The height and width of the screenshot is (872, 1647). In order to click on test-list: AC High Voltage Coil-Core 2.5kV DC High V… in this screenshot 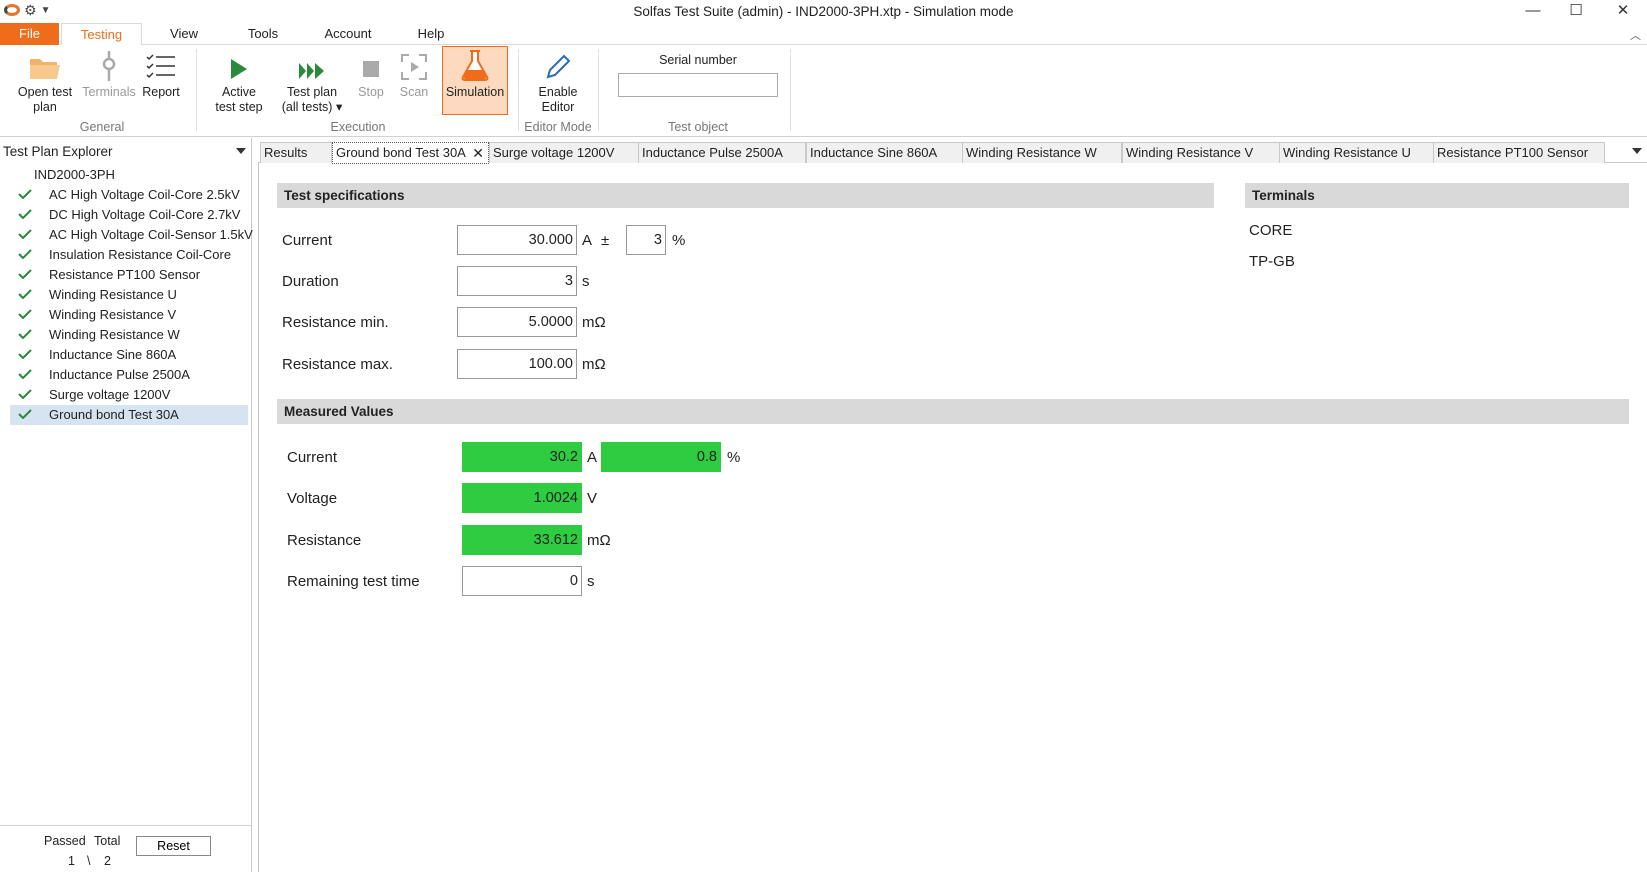, I will do `click(131, 305)`.